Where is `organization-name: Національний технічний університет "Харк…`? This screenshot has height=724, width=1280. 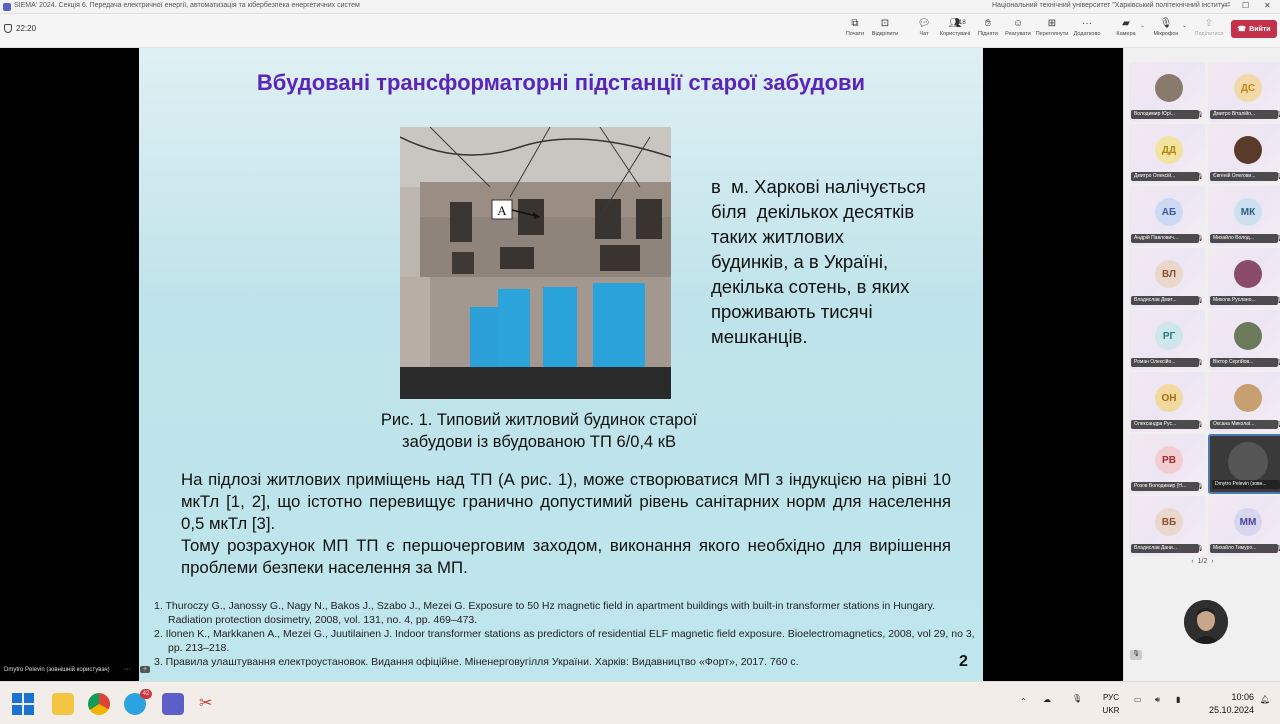 organization-name: Національний технічний університет "Харк… is located at coordinates (1111, 5).